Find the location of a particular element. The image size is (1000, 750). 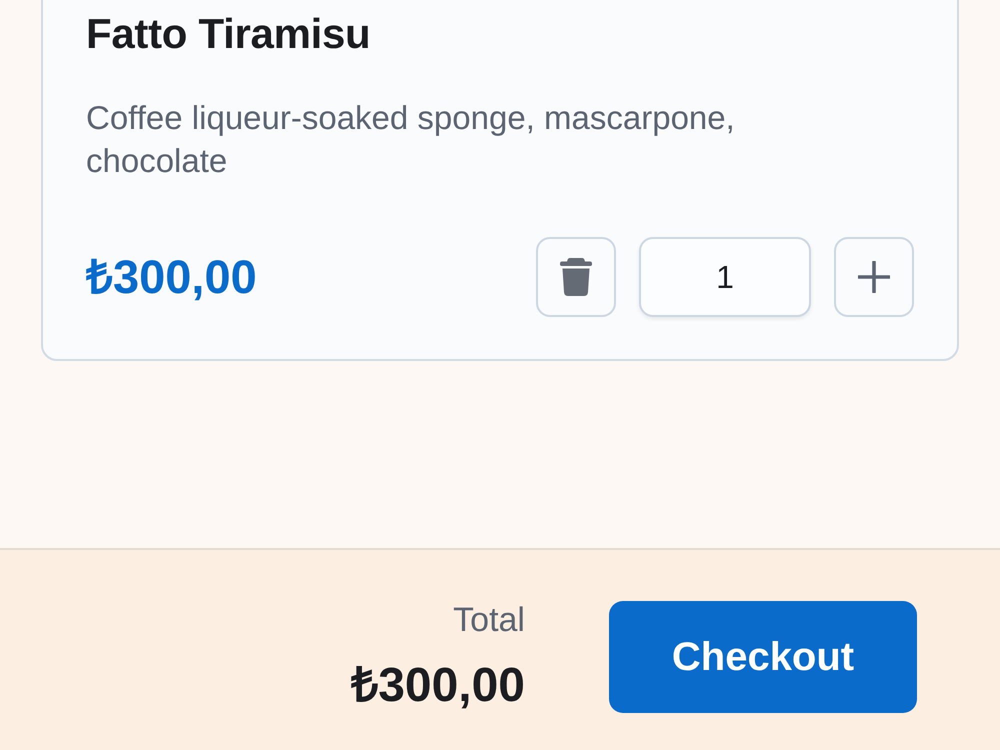

item-name: Fatto Tiramisu is located at coordinates (229, 34).